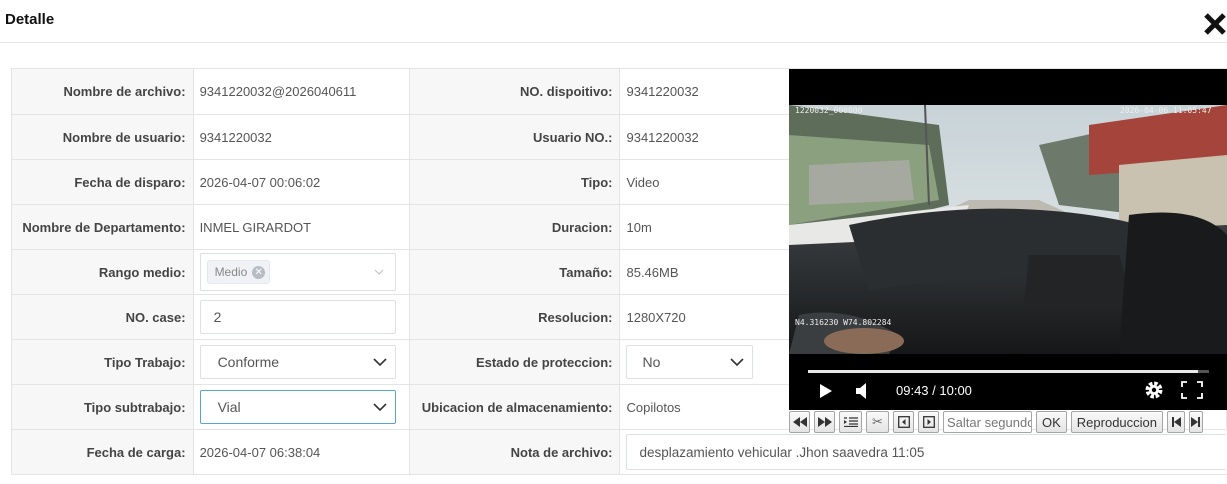  What do you see at coordinates (514, 227) in the screenshot?
I see `field-label: Duracion:` at bounding box center [514, 227].